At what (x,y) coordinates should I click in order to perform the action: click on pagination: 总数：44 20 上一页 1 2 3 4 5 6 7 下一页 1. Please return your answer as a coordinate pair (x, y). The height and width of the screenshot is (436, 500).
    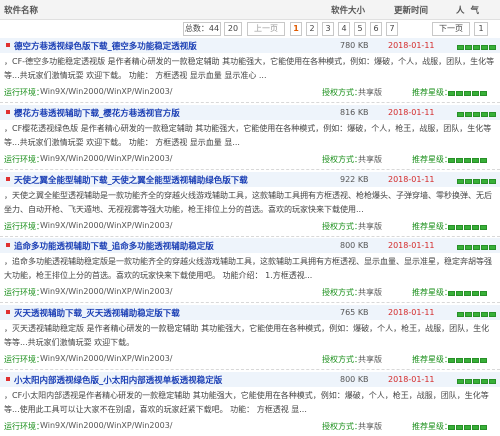
    Looking at the image, I should click on (250, 30).